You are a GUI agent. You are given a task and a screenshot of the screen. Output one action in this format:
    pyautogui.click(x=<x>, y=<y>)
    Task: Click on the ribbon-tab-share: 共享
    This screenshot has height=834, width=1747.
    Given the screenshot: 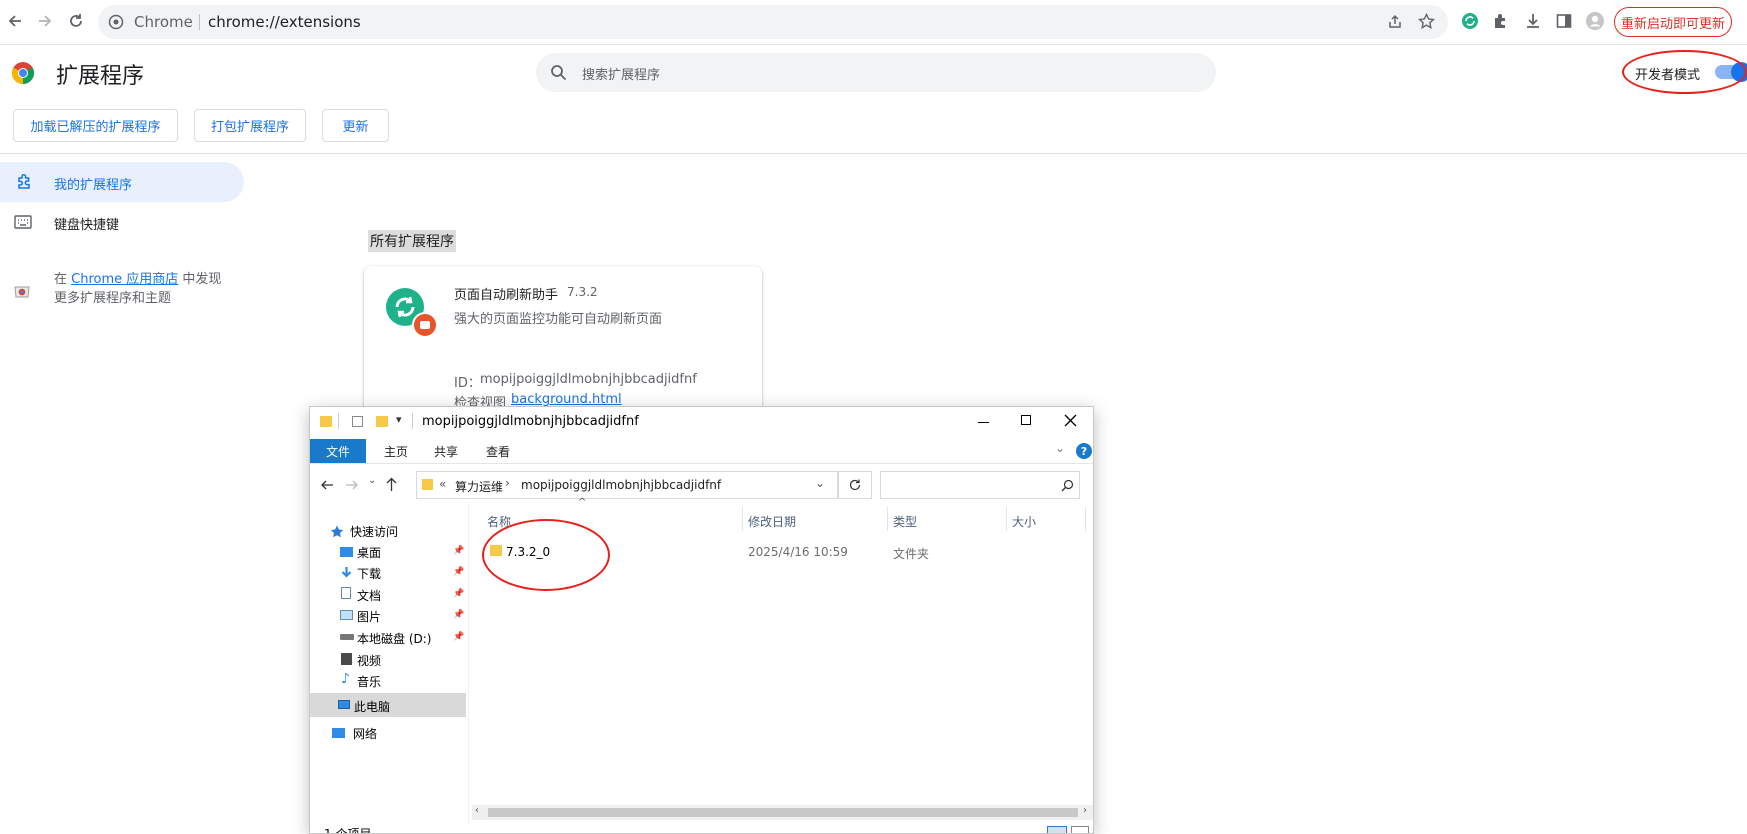 What is the action you would take?
    pyautogui.click(x=446, y=451)
    